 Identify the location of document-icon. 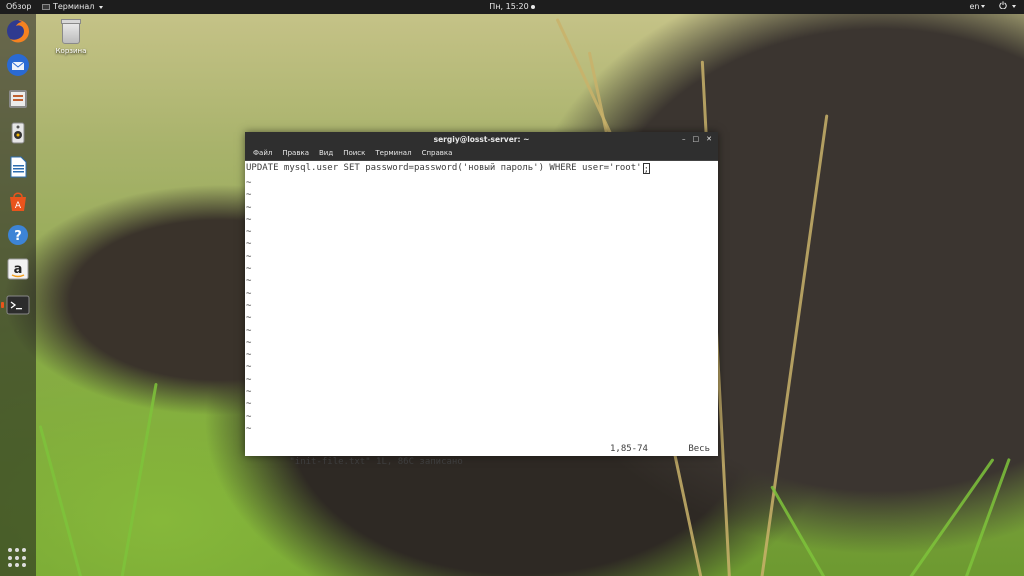
(18, 167).